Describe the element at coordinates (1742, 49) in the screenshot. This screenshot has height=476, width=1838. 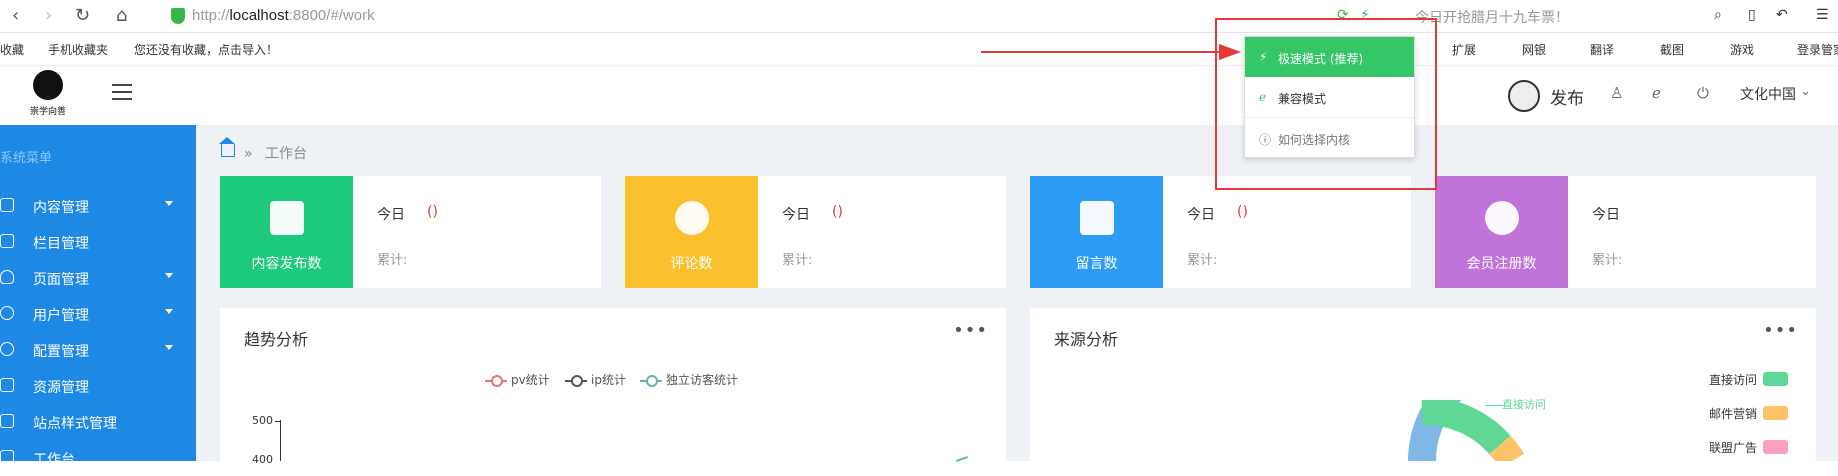
I see `games-item: 游戏` at that location.